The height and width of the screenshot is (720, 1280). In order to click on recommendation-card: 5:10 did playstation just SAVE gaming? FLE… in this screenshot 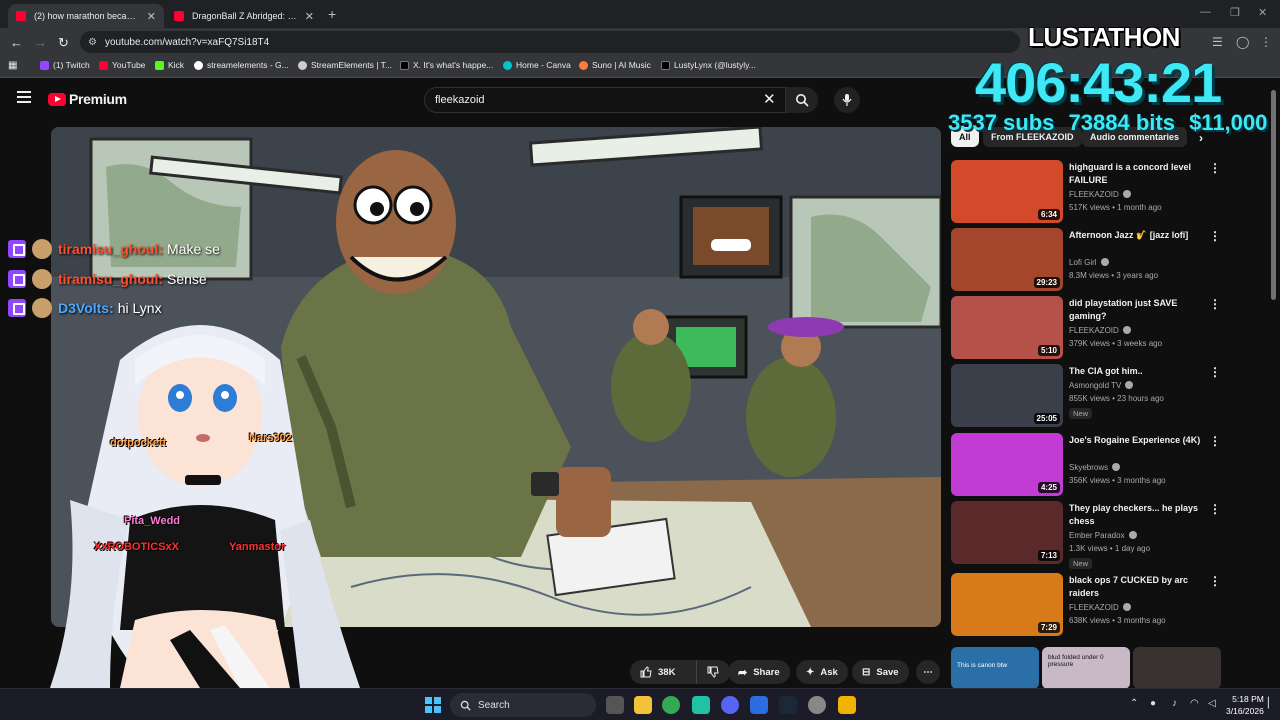, I will do `click(1086, 329)`.